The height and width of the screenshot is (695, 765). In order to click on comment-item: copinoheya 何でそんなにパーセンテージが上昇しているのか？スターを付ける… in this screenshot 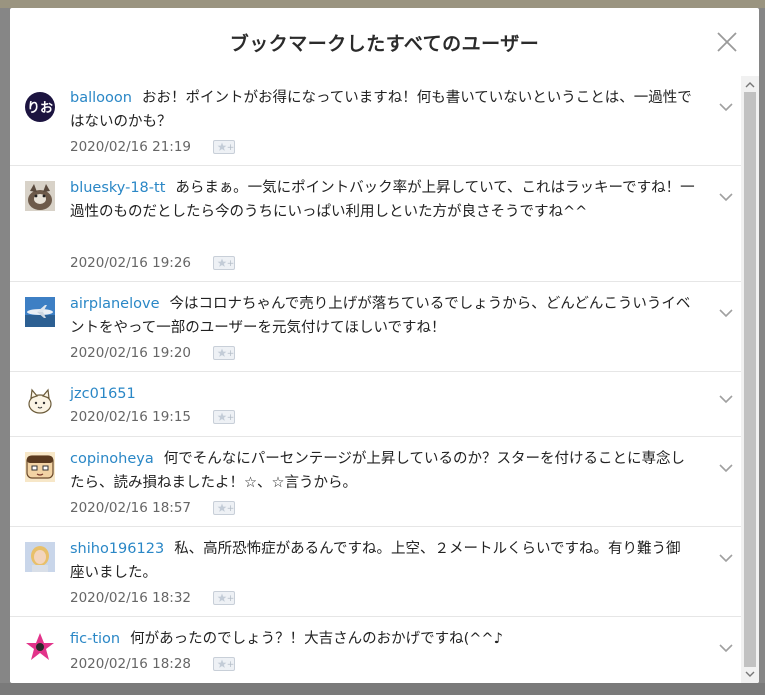, I will do `click(375, 482)`.